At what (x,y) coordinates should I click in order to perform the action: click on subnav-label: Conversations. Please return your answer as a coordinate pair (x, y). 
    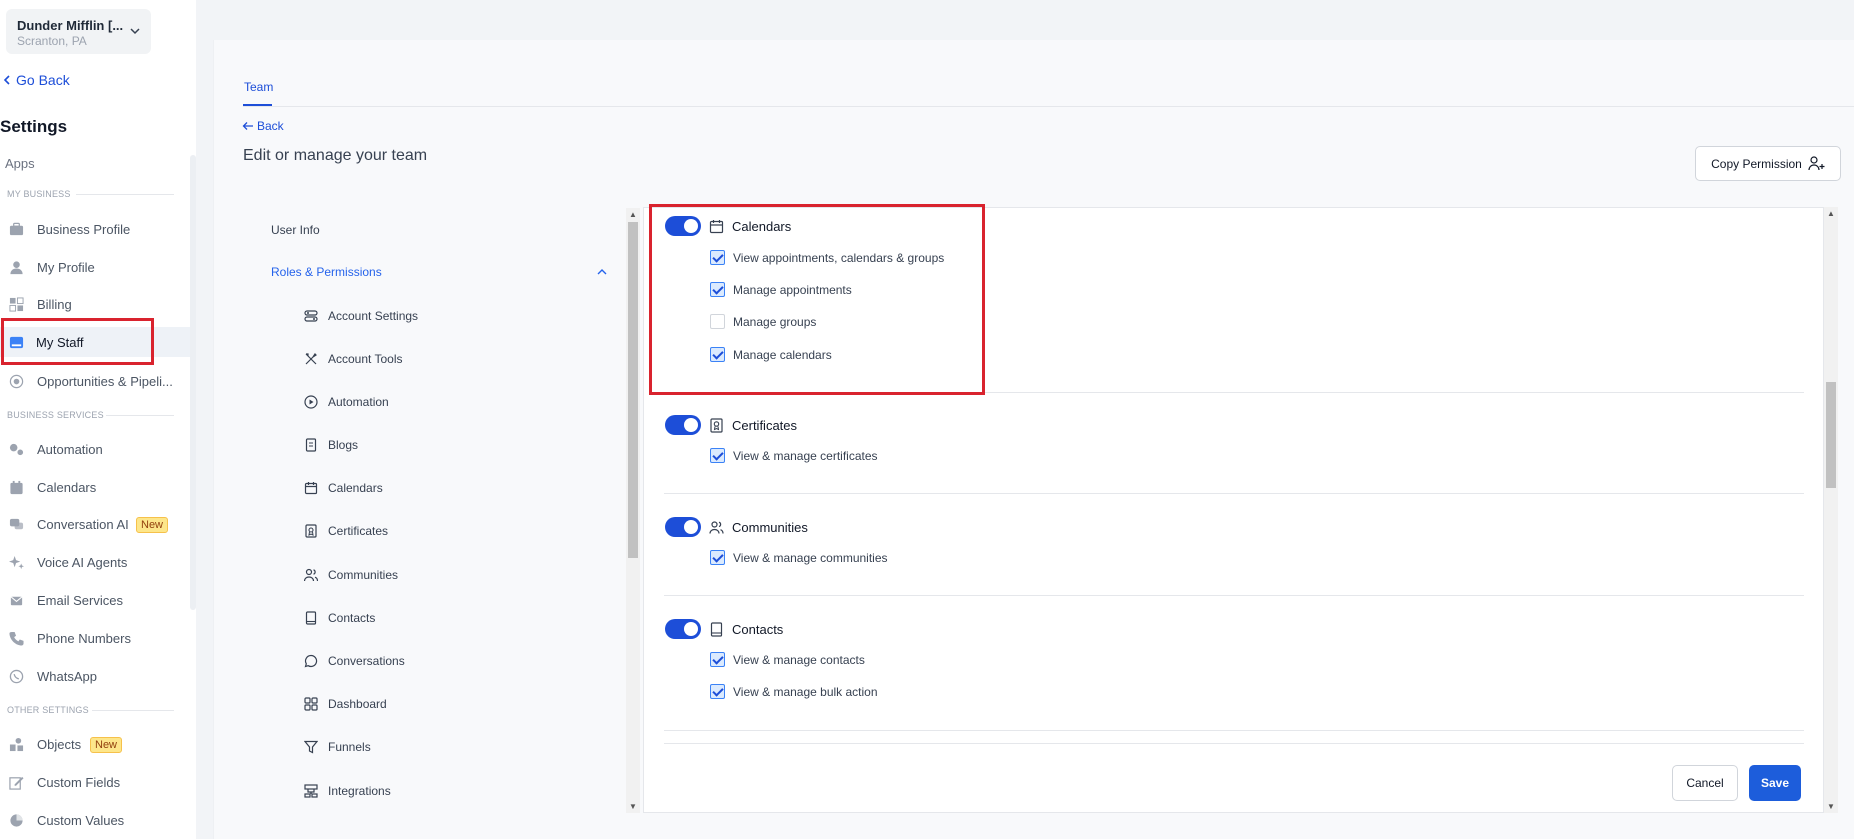
    Looking at the image, I should click on (366, 661).